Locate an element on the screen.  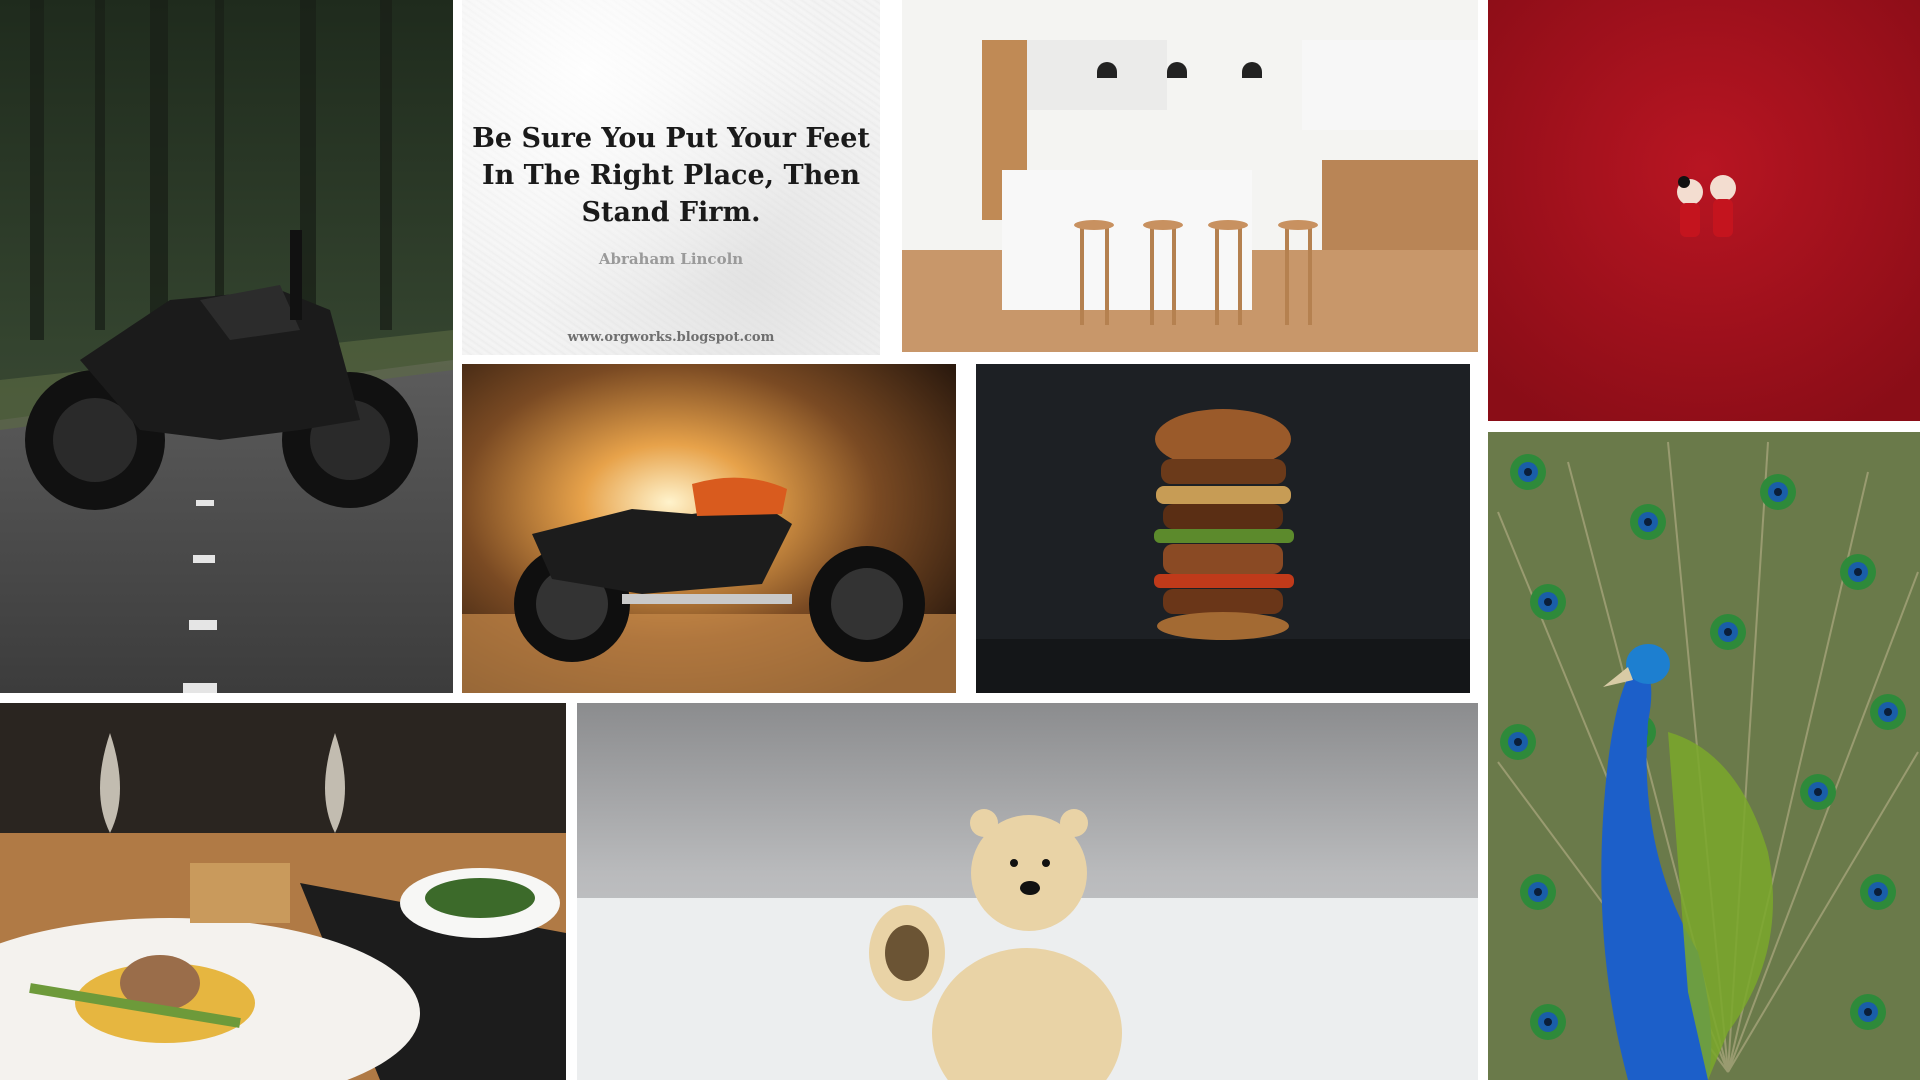
motorcycle-tunnel-image is located at coordinates (709, 528).